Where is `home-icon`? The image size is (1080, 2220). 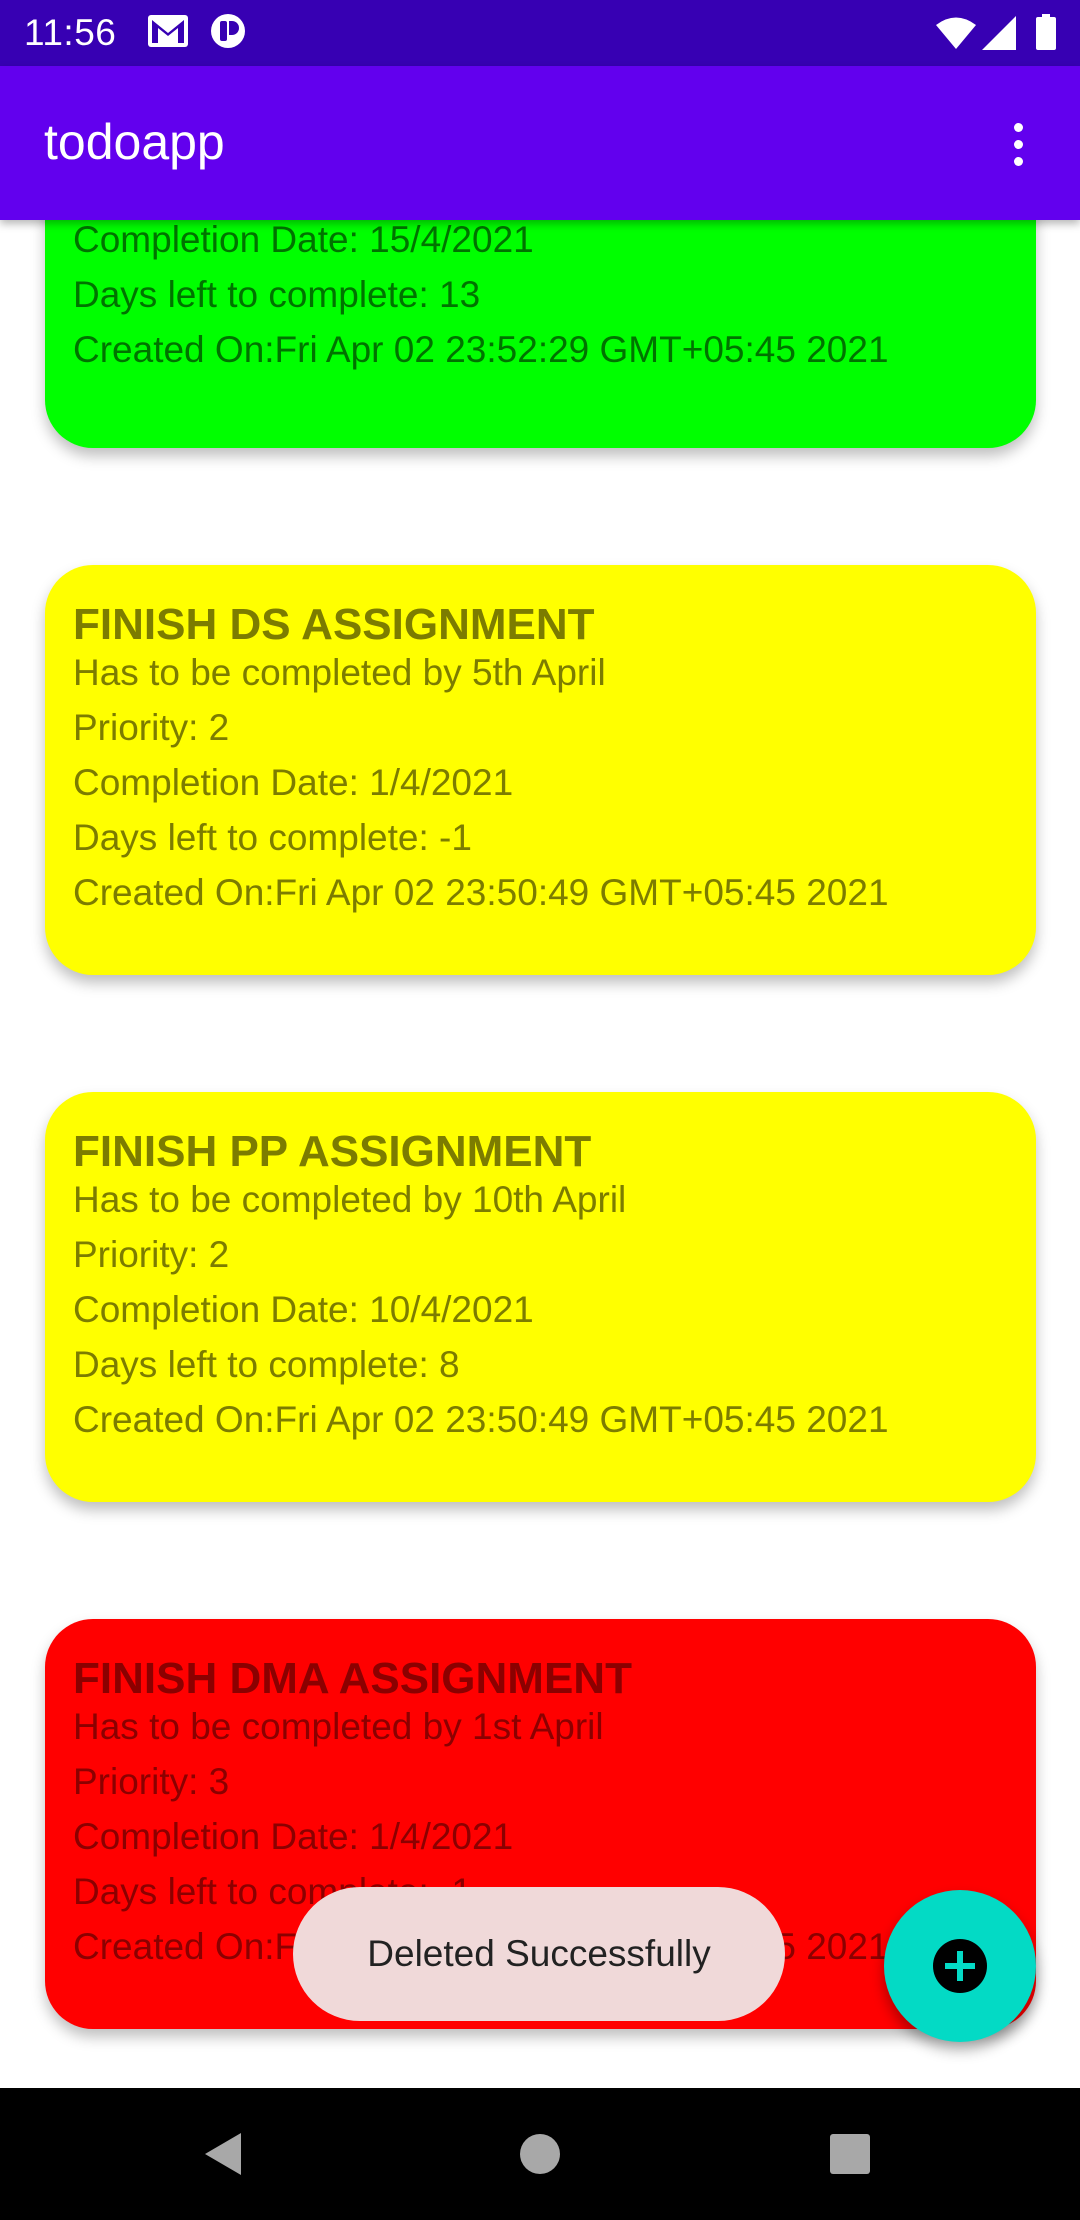
home-icon is located at coordinates (540, 2154).